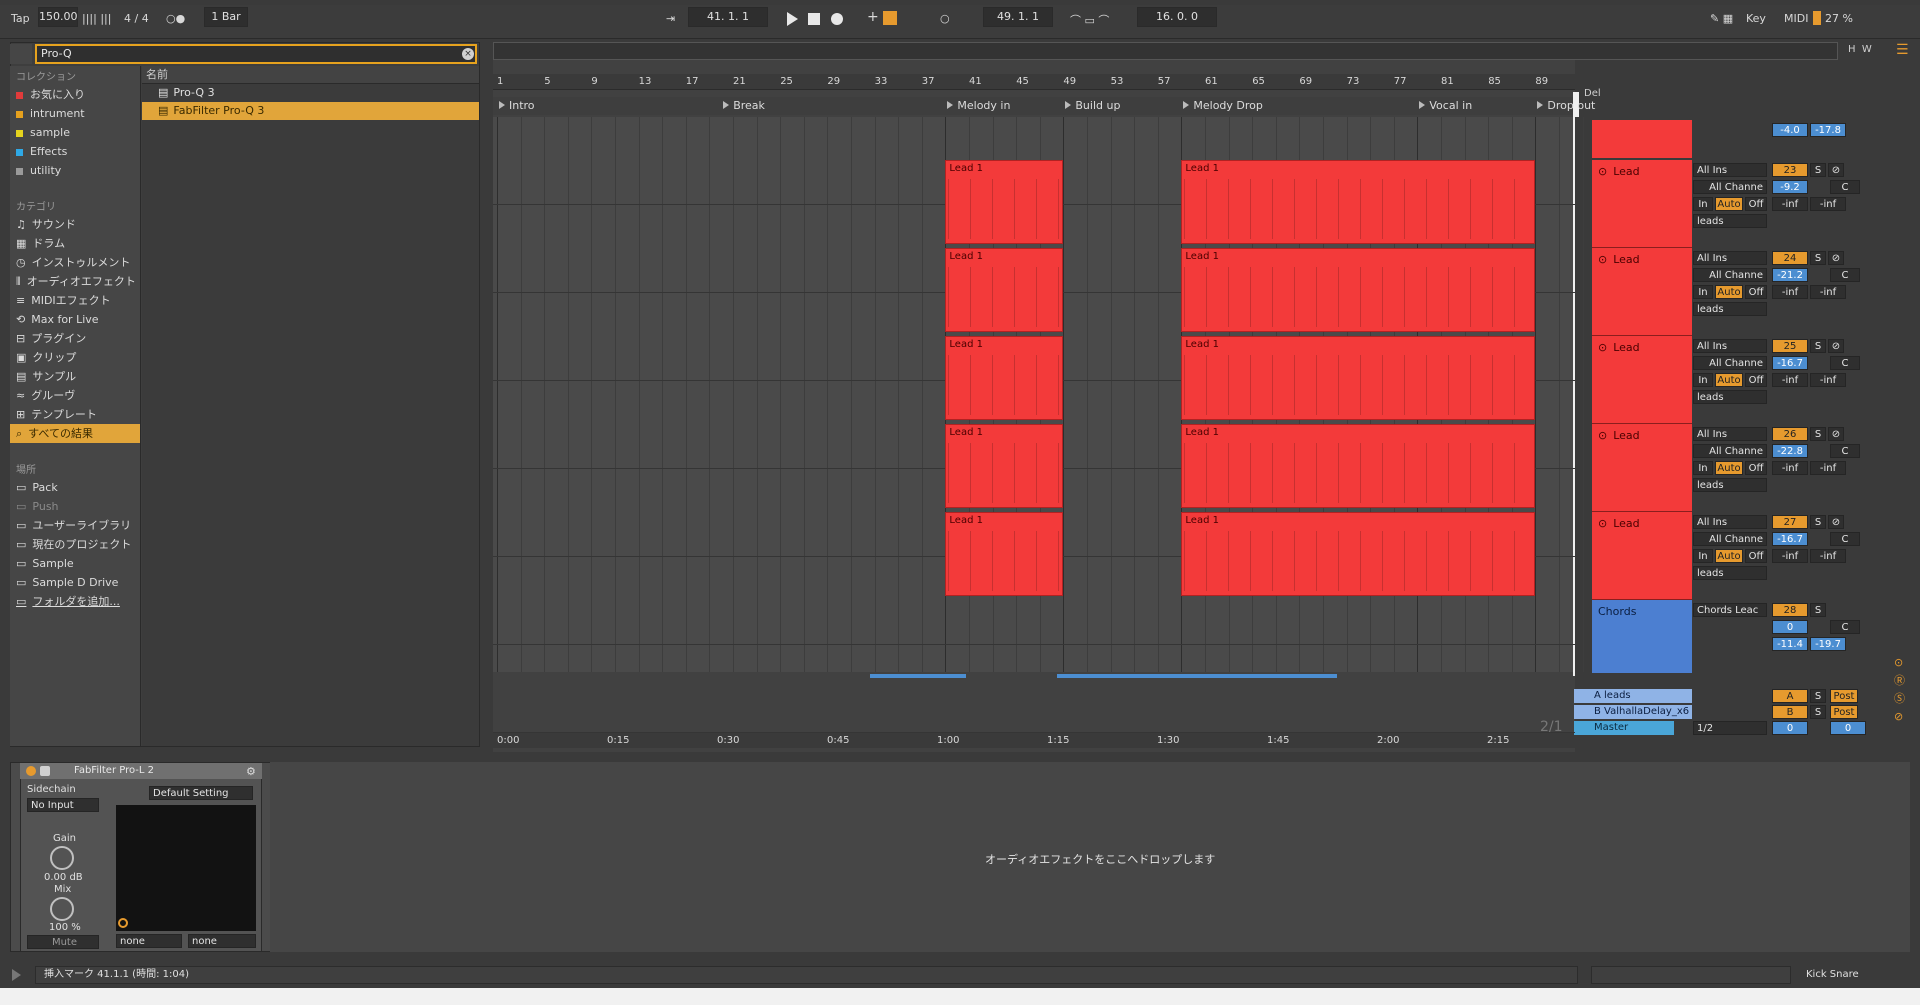 The image size is (1920, 1005). What do you see at coordinates (75, 525) in the screenshot?
I see `place-item: ▭ ユーザーライブラリ` at bounding box center [75, 525].